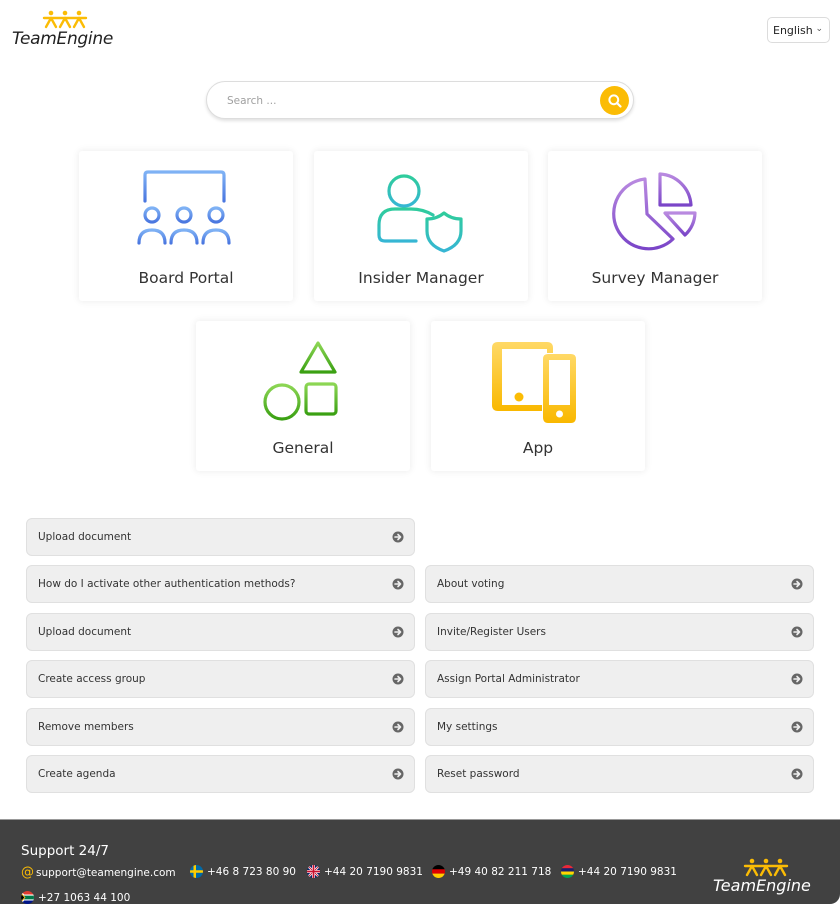 Image resolution: width=840 pixels, height=904 pixels. I want to click on faq-link-text: About voting, so click(471, 584).